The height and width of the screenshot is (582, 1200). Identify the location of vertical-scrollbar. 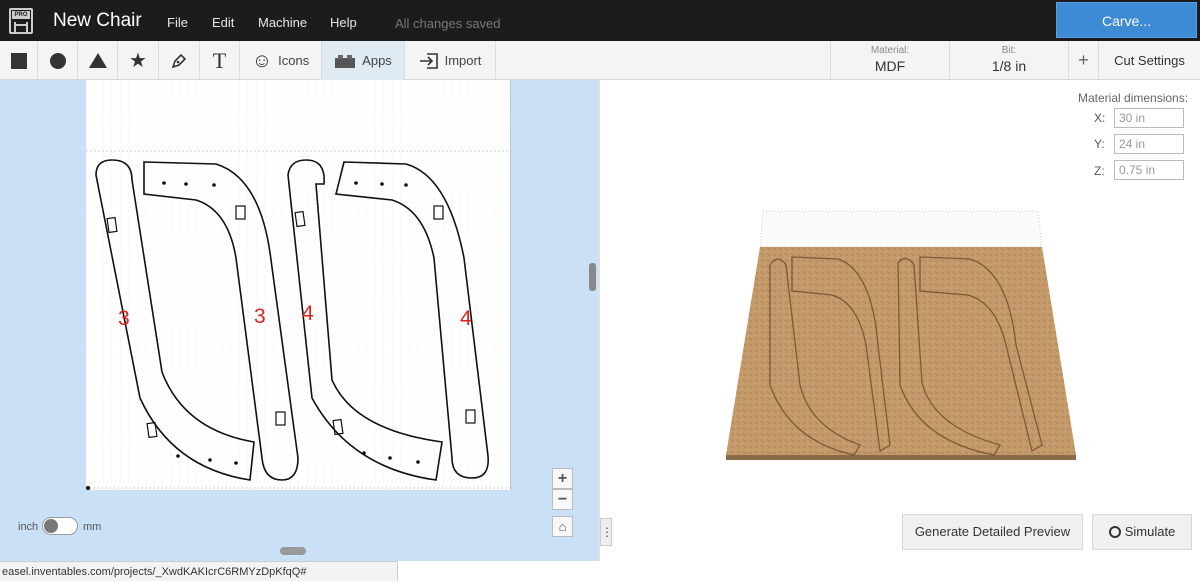
(592, 277).